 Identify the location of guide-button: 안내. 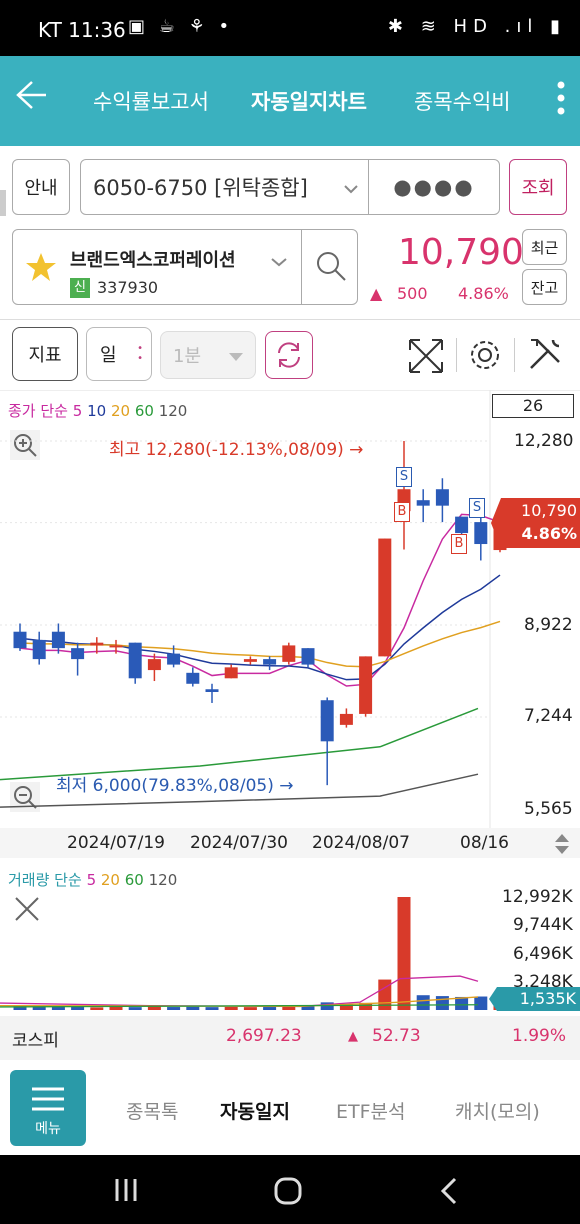
(41, 187).